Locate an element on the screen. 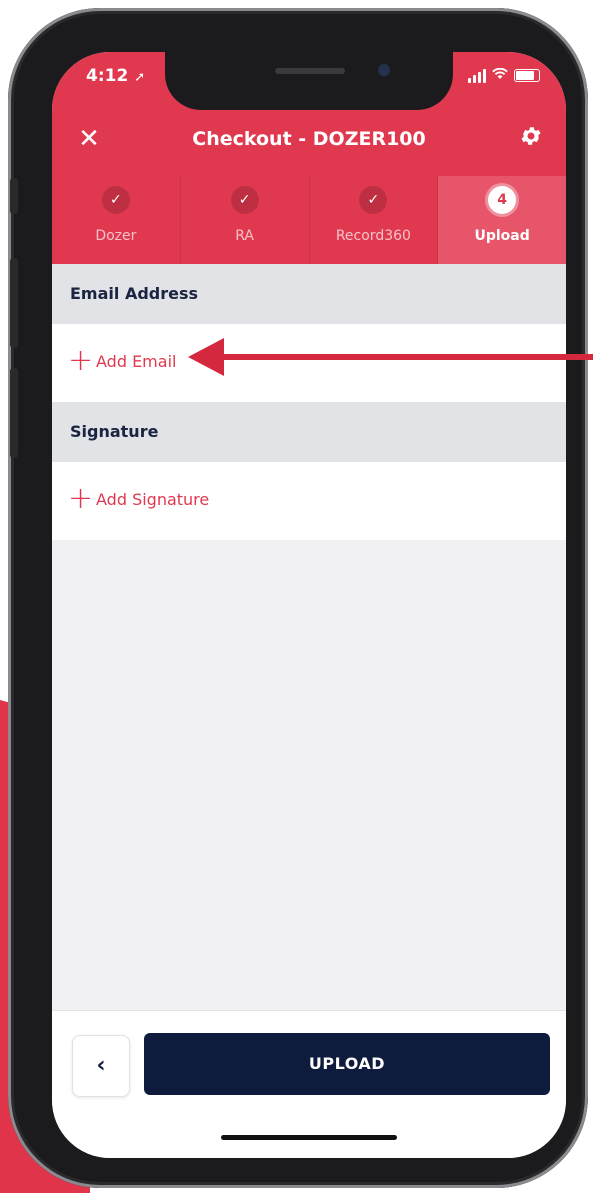  bottom-action-bar: ‹ UPLOAD is located at coordinates (309, 1084).